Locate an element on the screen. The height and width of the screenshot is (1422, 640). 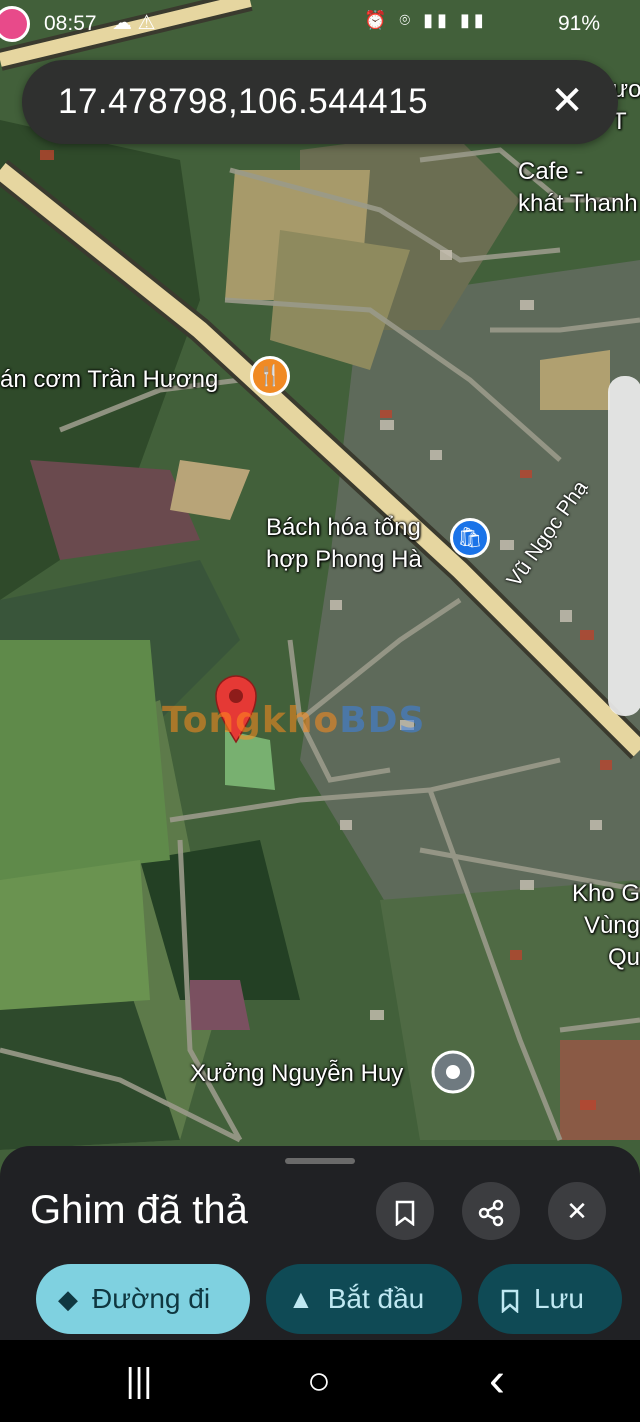
share-icon is located at coordinates (491, 1213).